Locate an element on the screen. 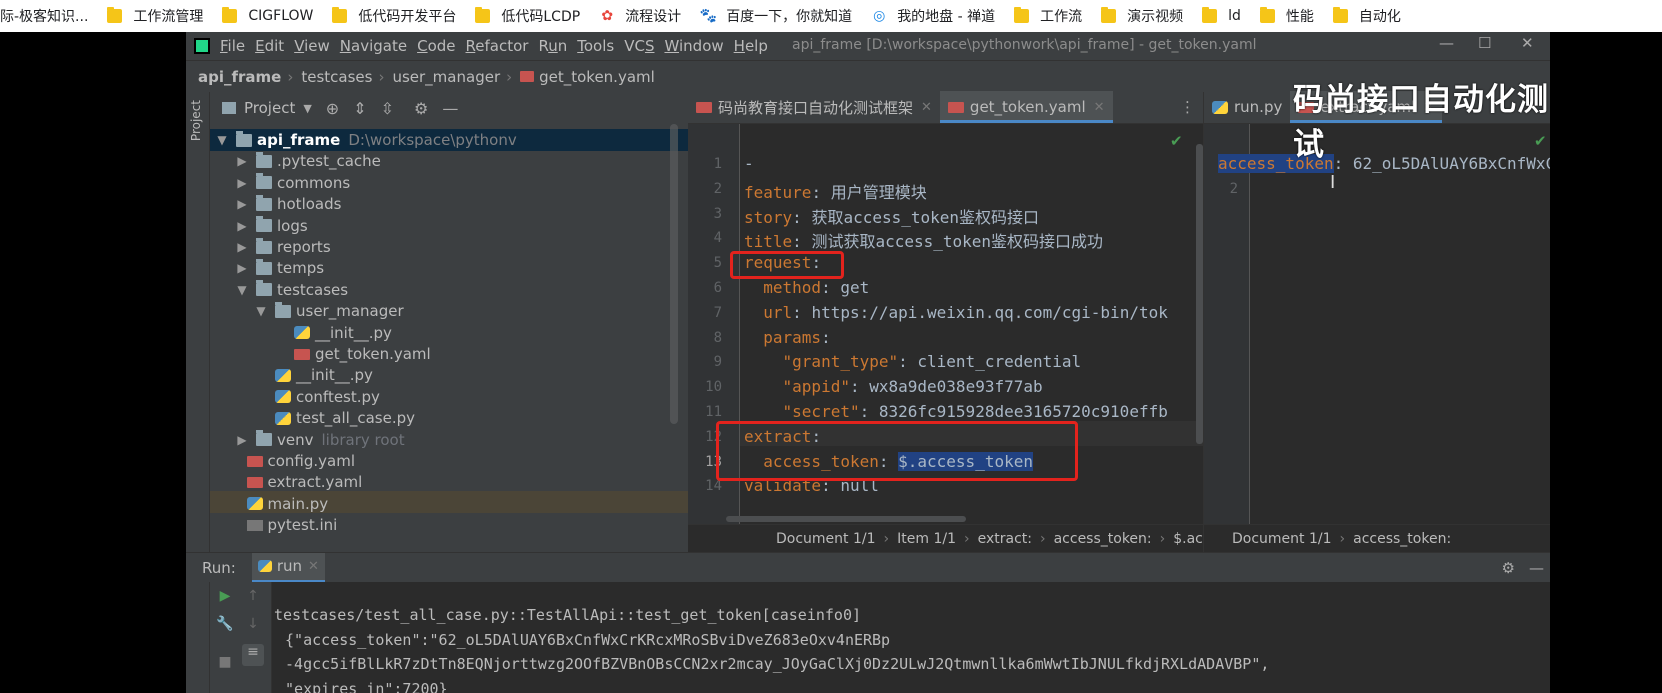  menu-refactor: Refactor is located at coordinates (497, 46).